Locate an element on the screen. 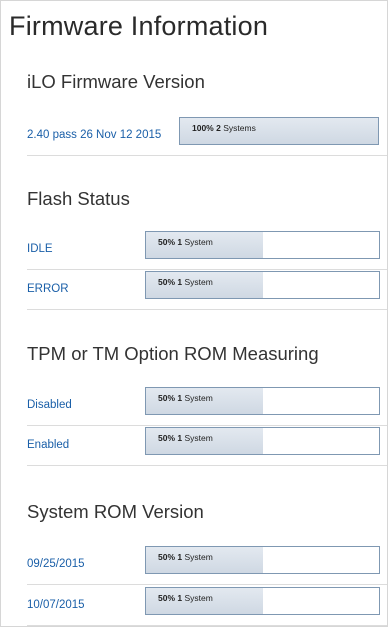 Image resolution: width=390 pixels, height=629 pixels. tpm-row-enabled: Enabled 50% 1 System is located at coordinates (207, 446).